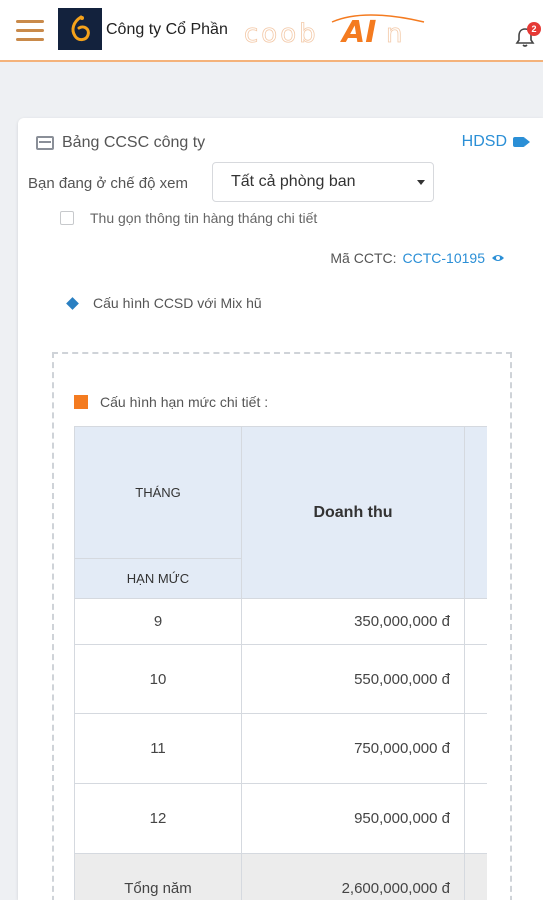  I want to click on table-row: 11 750,000,000 đ, so click(280, 748).